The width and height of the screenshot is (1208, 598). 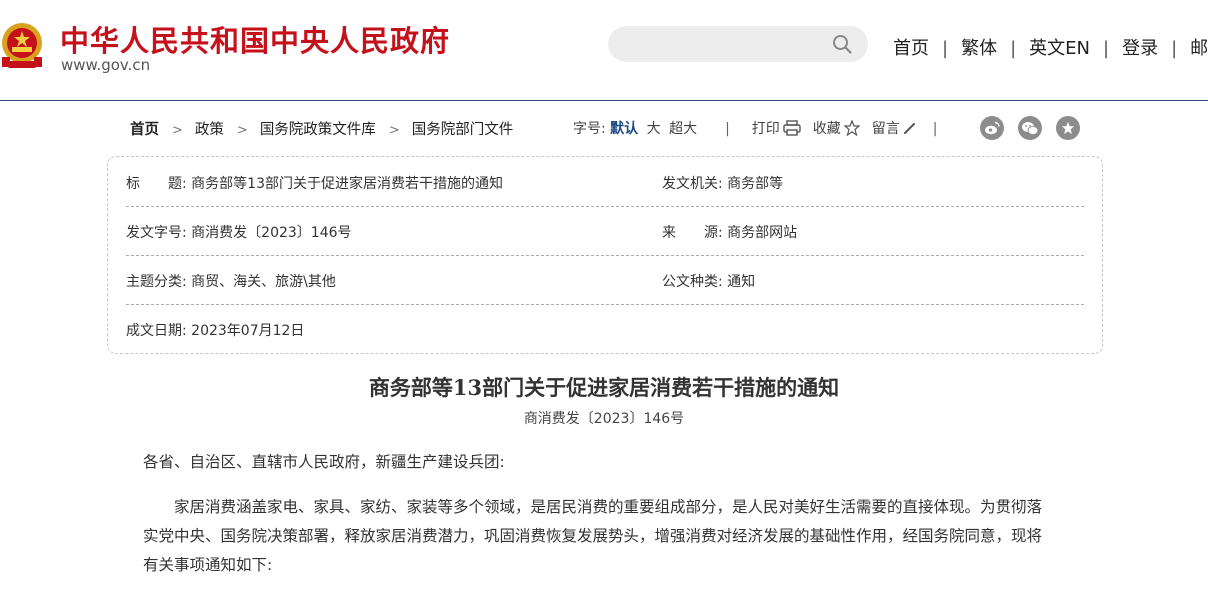 I want to click on print-label: 打印, so click(x=765, y=129).